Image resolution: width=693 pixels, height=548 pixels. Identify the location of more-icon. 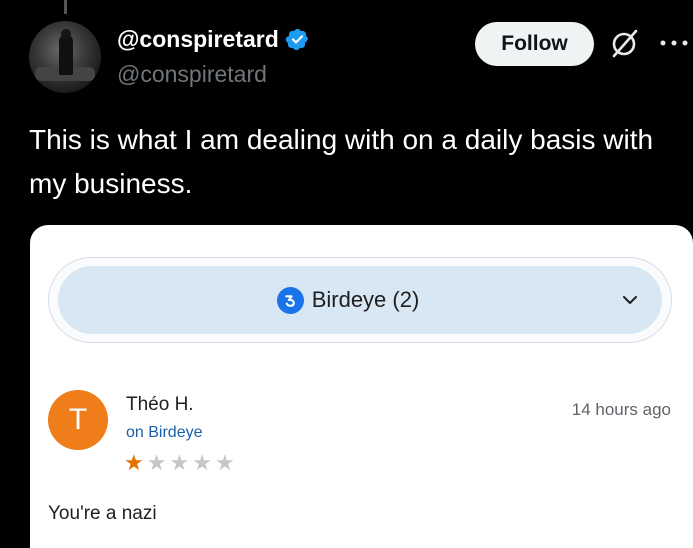
(674, 43).